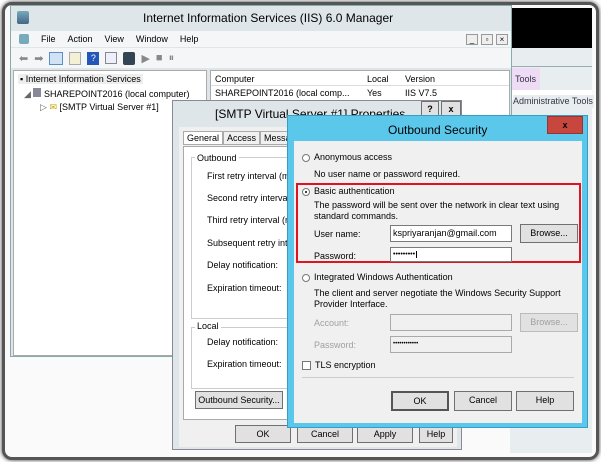 Image resolution: width=601 pixels, height=462 pixels. Describe the element at coordinates (24, 39) in the screenshot. I see `menu-app-icon` at that location.